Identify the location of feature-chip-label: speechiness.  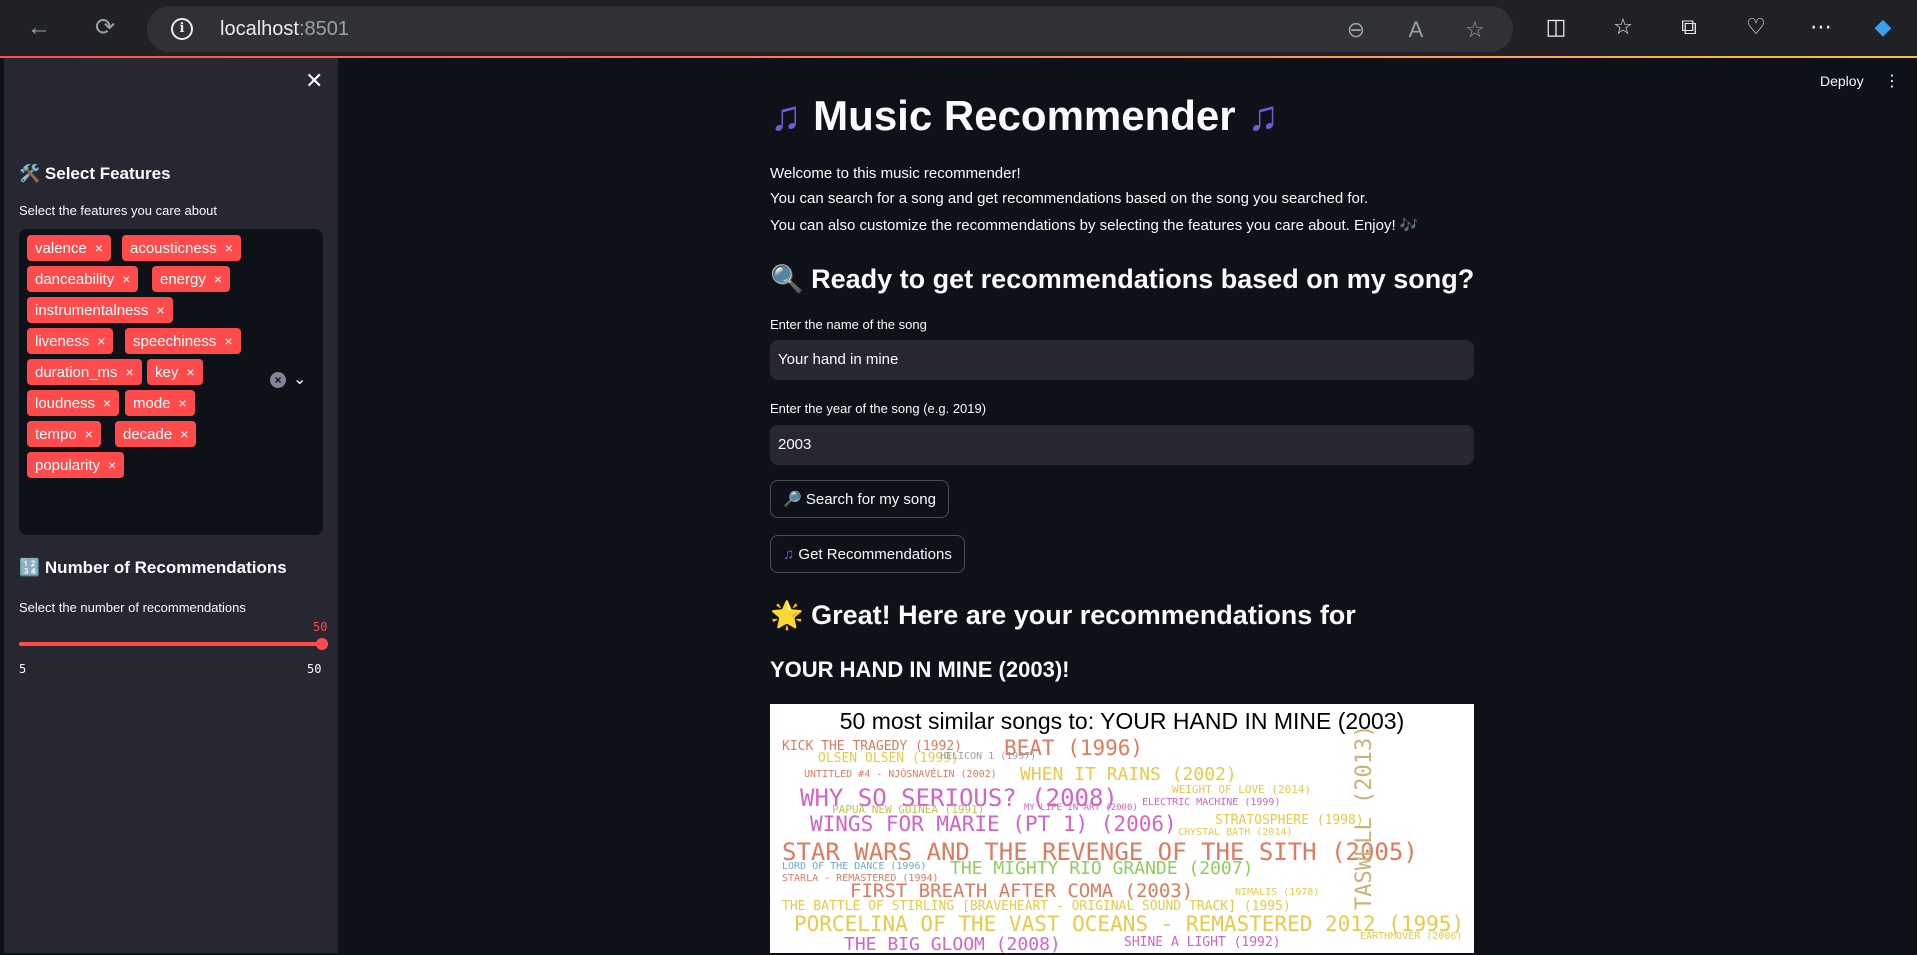
(175, 341).